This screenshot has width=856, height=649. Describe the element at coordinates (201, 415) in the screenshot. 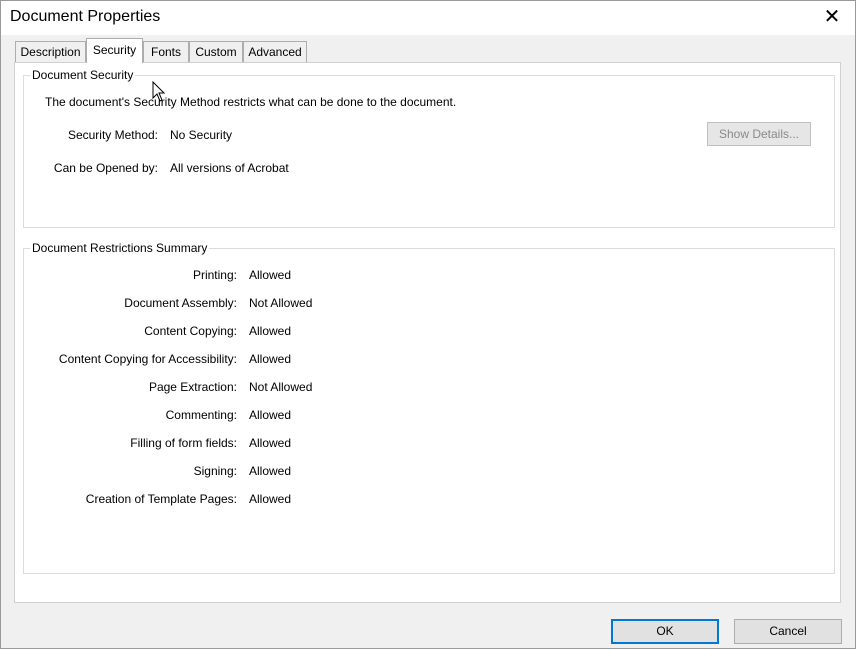

I see `commenting-label: Commenting:` at that location.